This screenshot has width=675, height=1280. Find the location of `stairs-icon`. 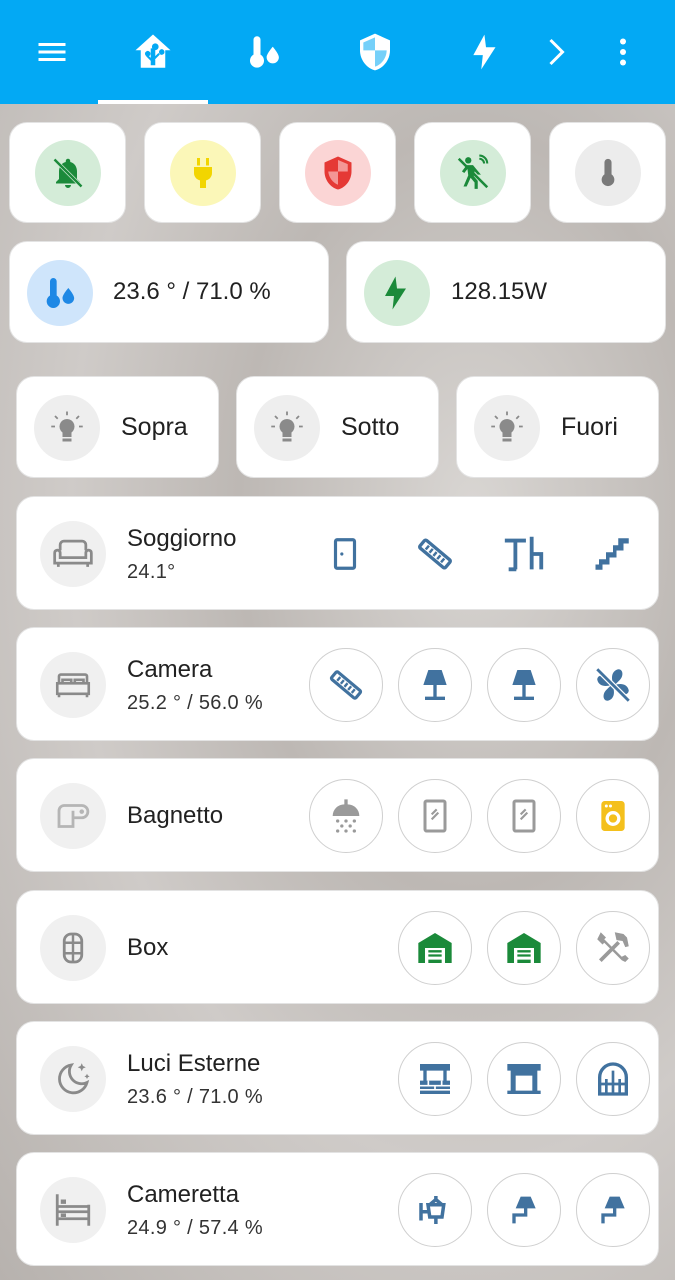

stairs-icon is located at coordinates (613, 554).